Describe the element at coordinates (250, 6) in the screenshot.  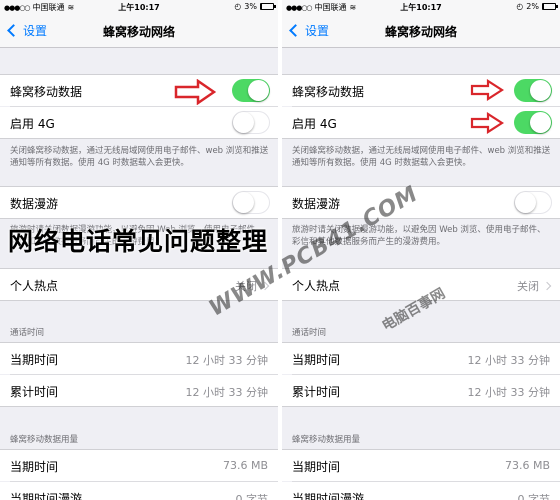
I see `battery-percent: 3%` at that location.